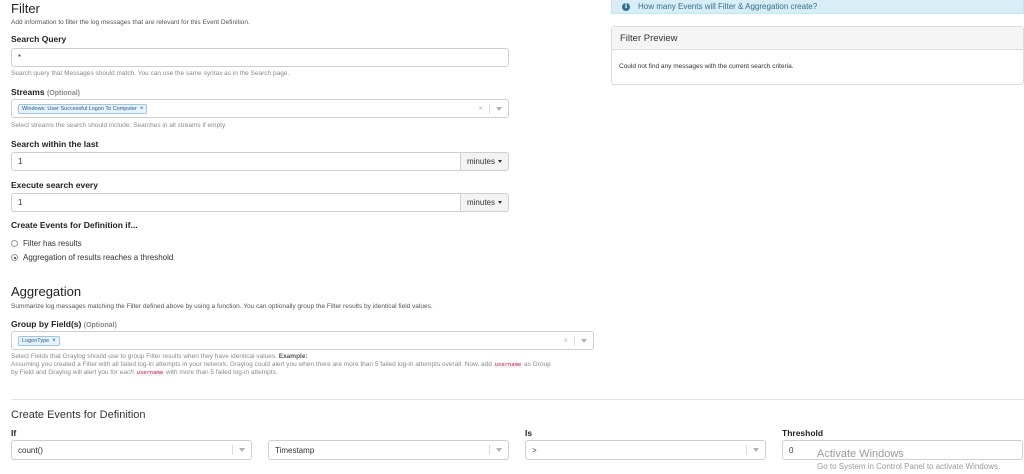  I want to click on help-text: by Field and Graylog will alert you, so click(60, 372).